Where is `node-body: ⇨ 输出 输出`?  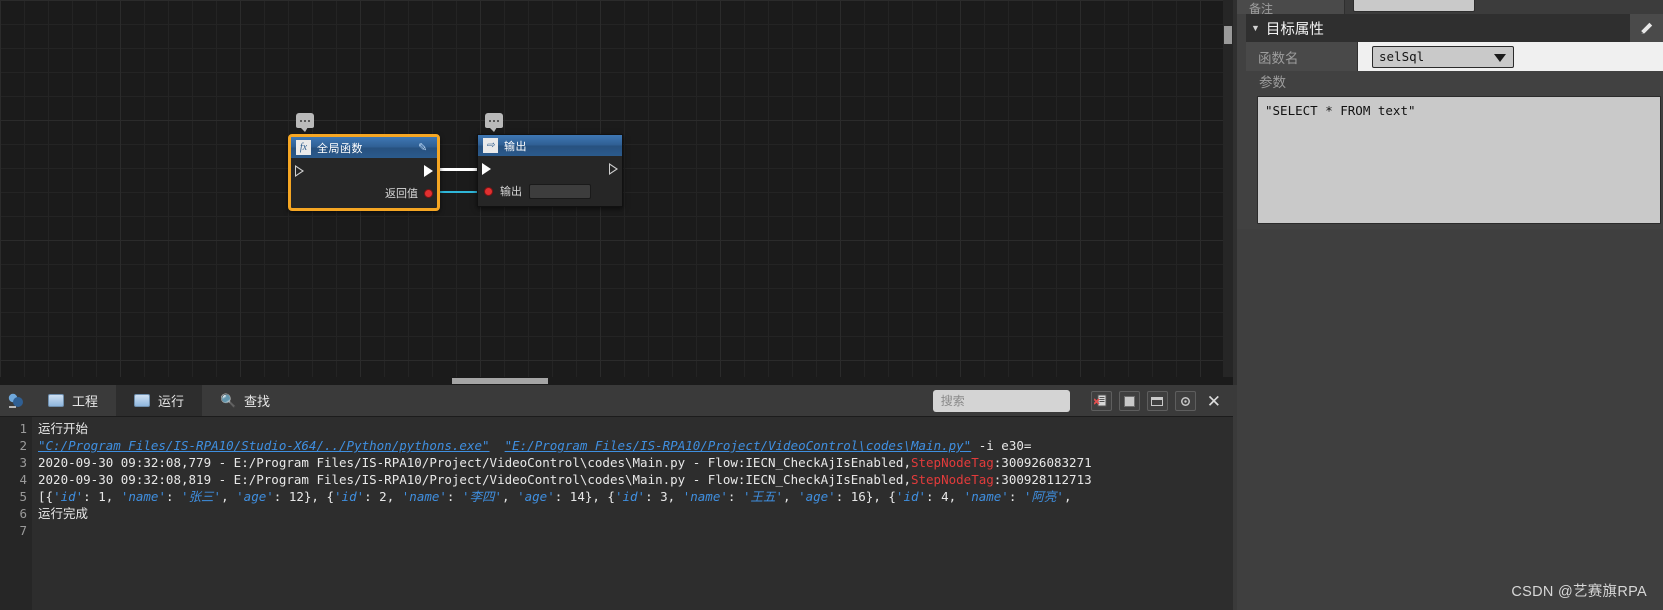 node-body: ⇨ 输出 输出 is located at coordinates (550, 170).